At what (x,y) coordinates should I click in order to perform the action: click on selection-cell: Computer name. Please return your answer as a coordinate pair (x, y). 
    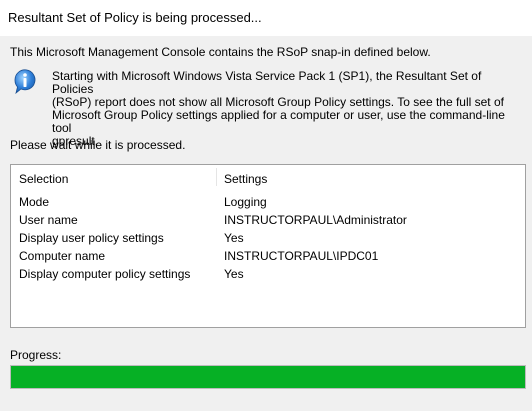
    Looking at the image, I should click on (62, 256).